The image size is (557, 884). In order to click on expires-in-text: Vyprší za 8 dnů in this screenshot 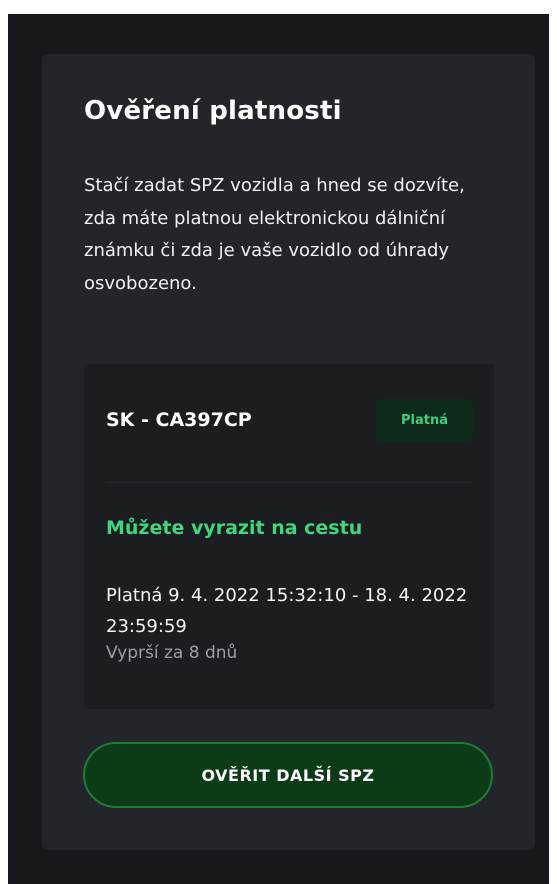, I will do `click(172, 653)`.